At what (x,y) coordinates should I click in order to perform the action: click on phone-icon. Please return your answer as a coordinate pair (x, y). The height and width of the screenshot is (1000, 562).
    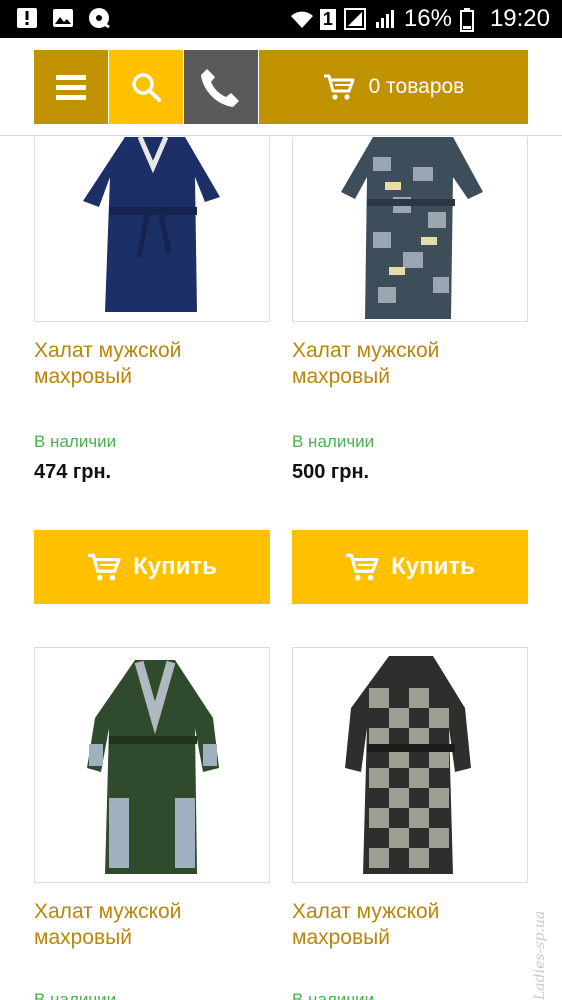
    Looking at the image, I should click on (220, 88).